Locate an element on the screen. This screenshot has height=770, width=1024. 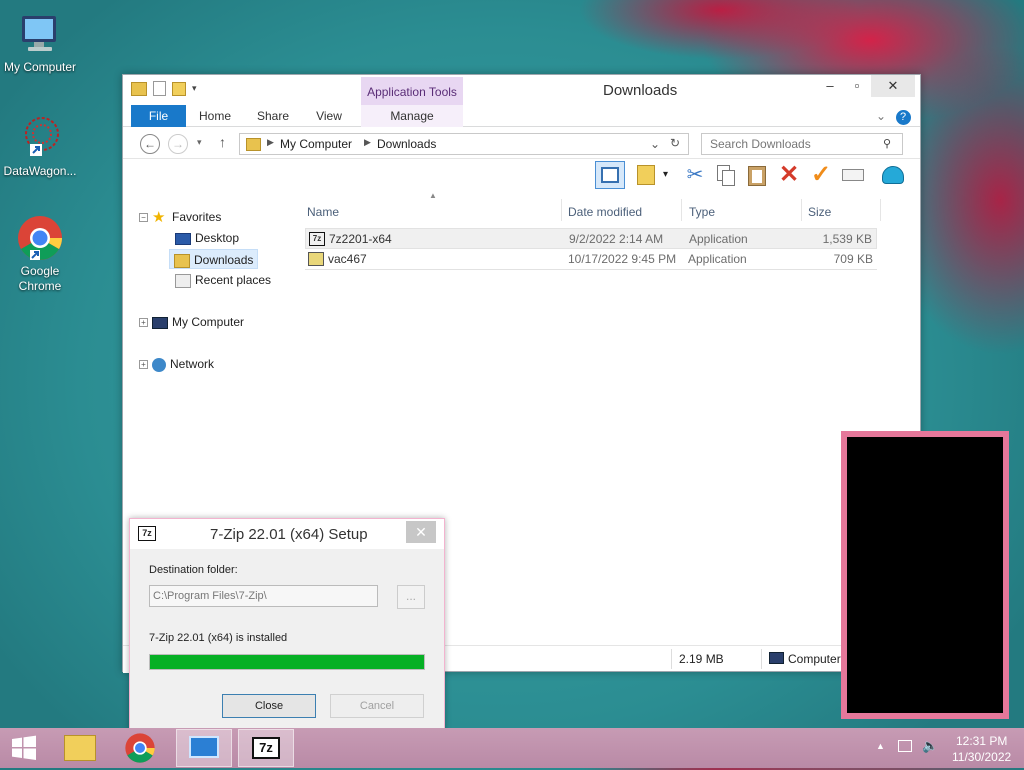
refresh-icon: ↻ is located at coordinates (675, 143).